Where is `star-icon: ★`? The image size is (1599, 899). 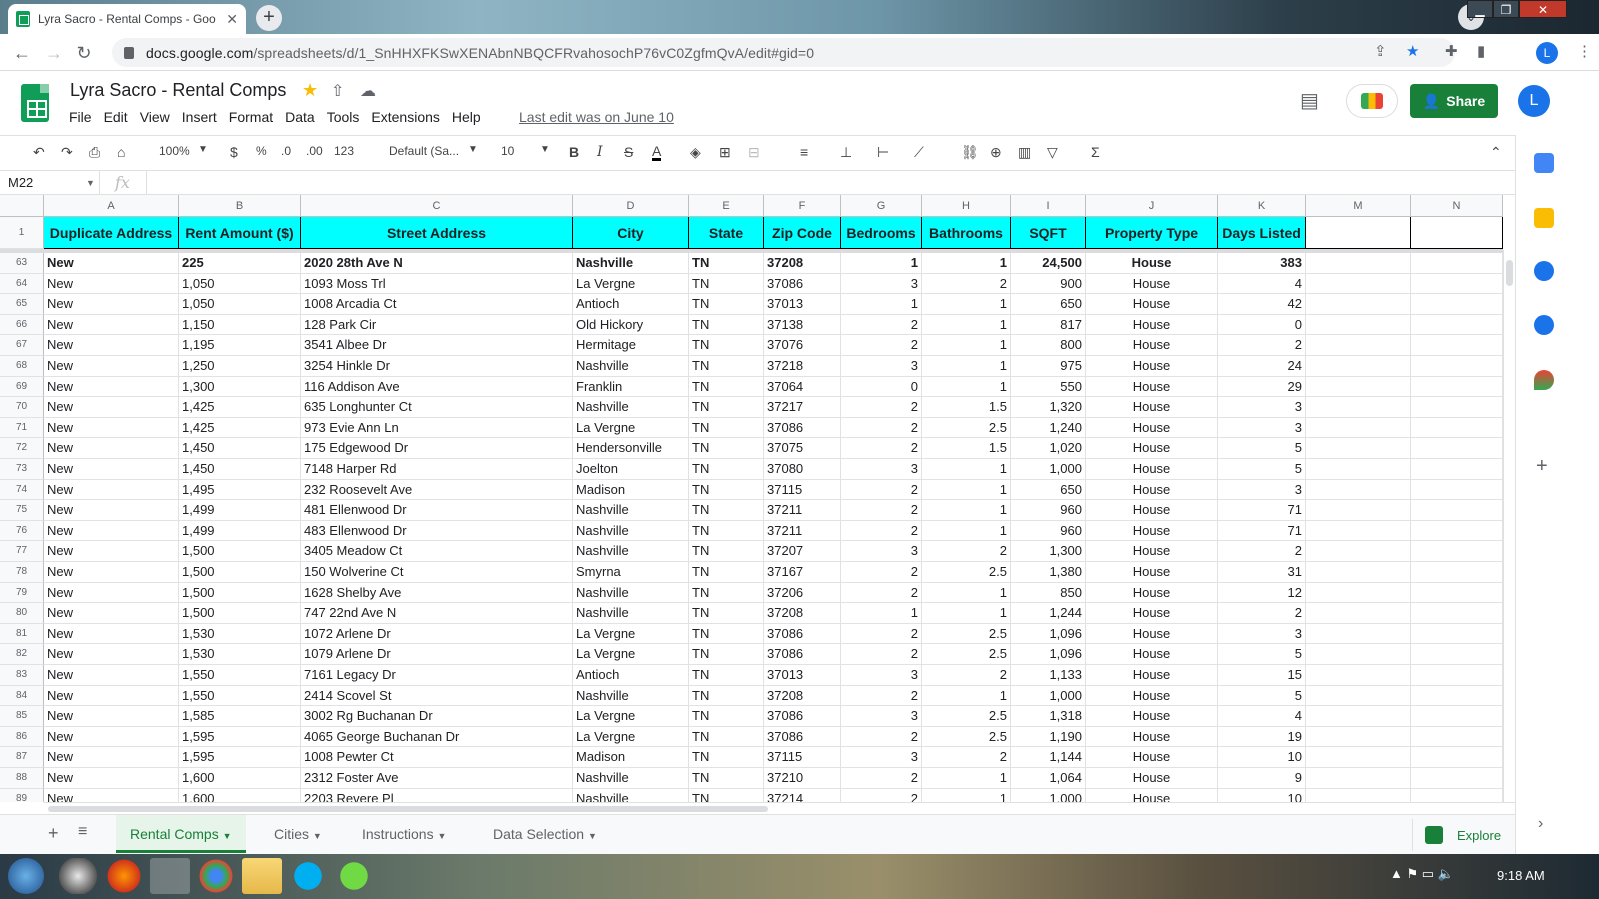
star-icon: ★ is located at coordinates (310, 90).